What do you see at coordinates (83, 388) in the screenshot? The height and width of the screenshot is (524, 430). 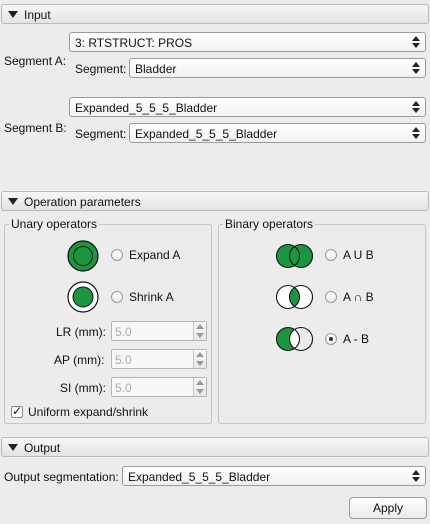 I see `si-mm-label: SI (mm):` at bounding box center [83, 388].